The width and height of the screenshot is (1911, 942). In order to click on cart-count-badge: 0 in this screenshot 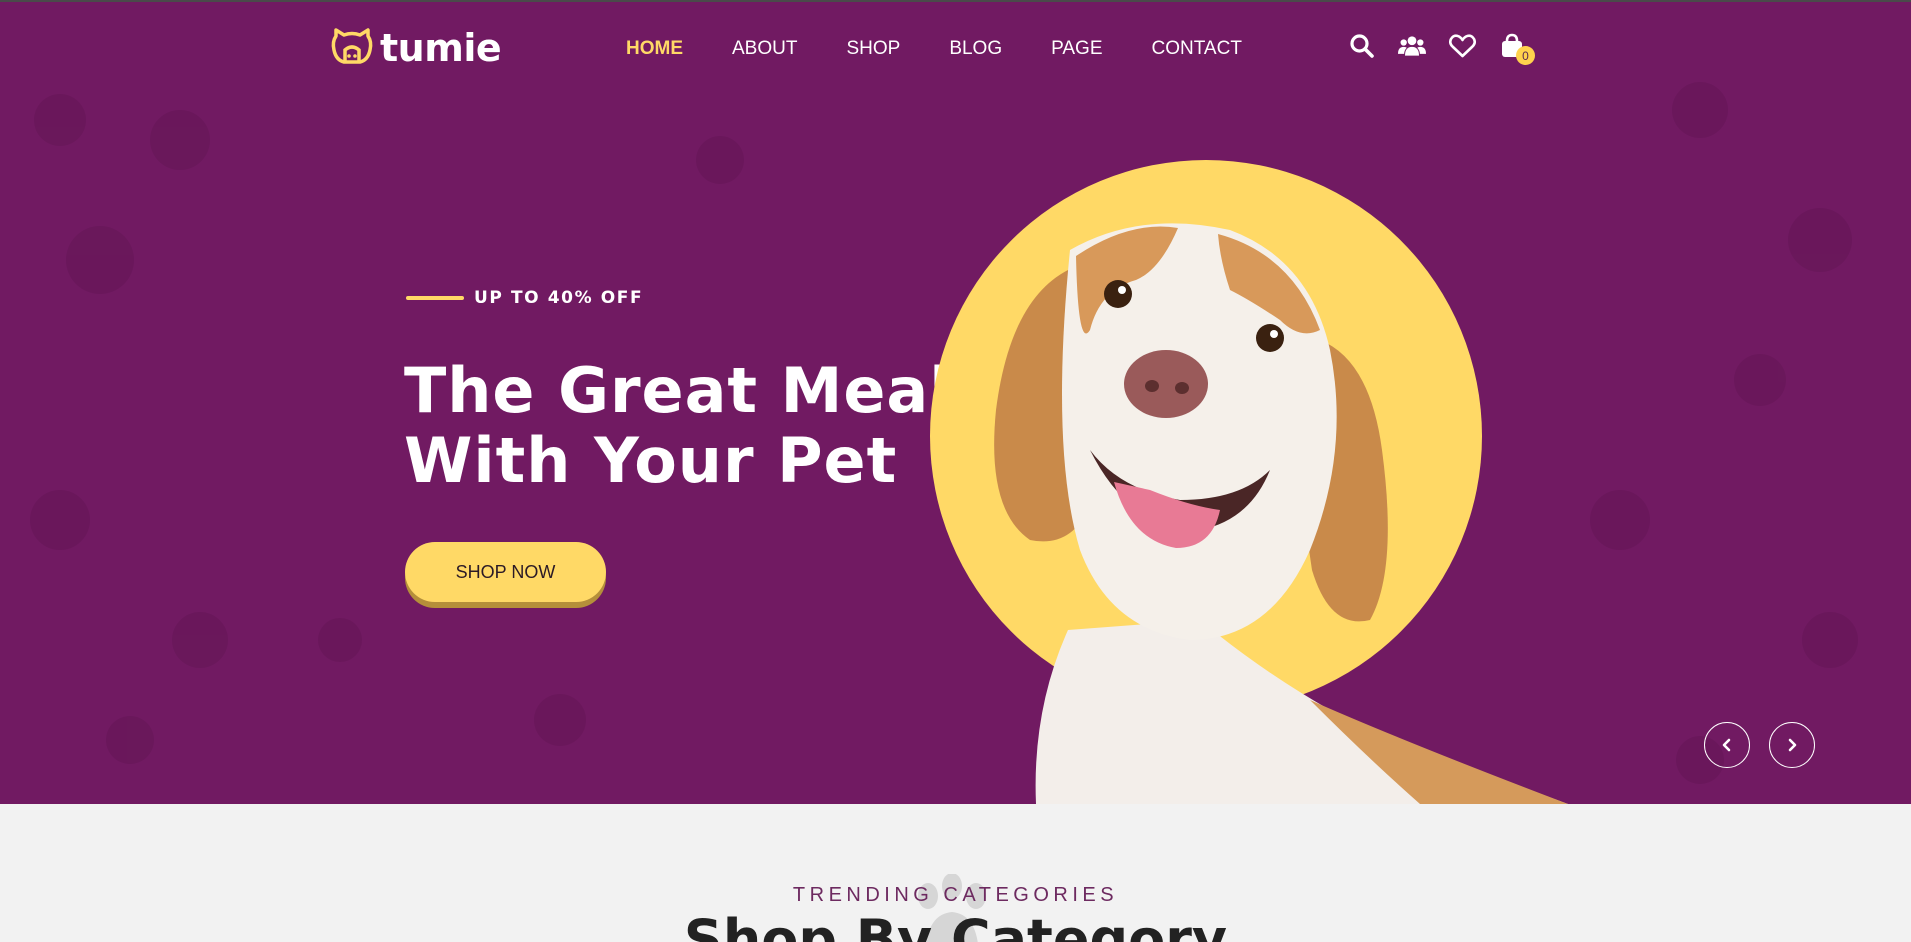, I will do `click(1525, 55)`.